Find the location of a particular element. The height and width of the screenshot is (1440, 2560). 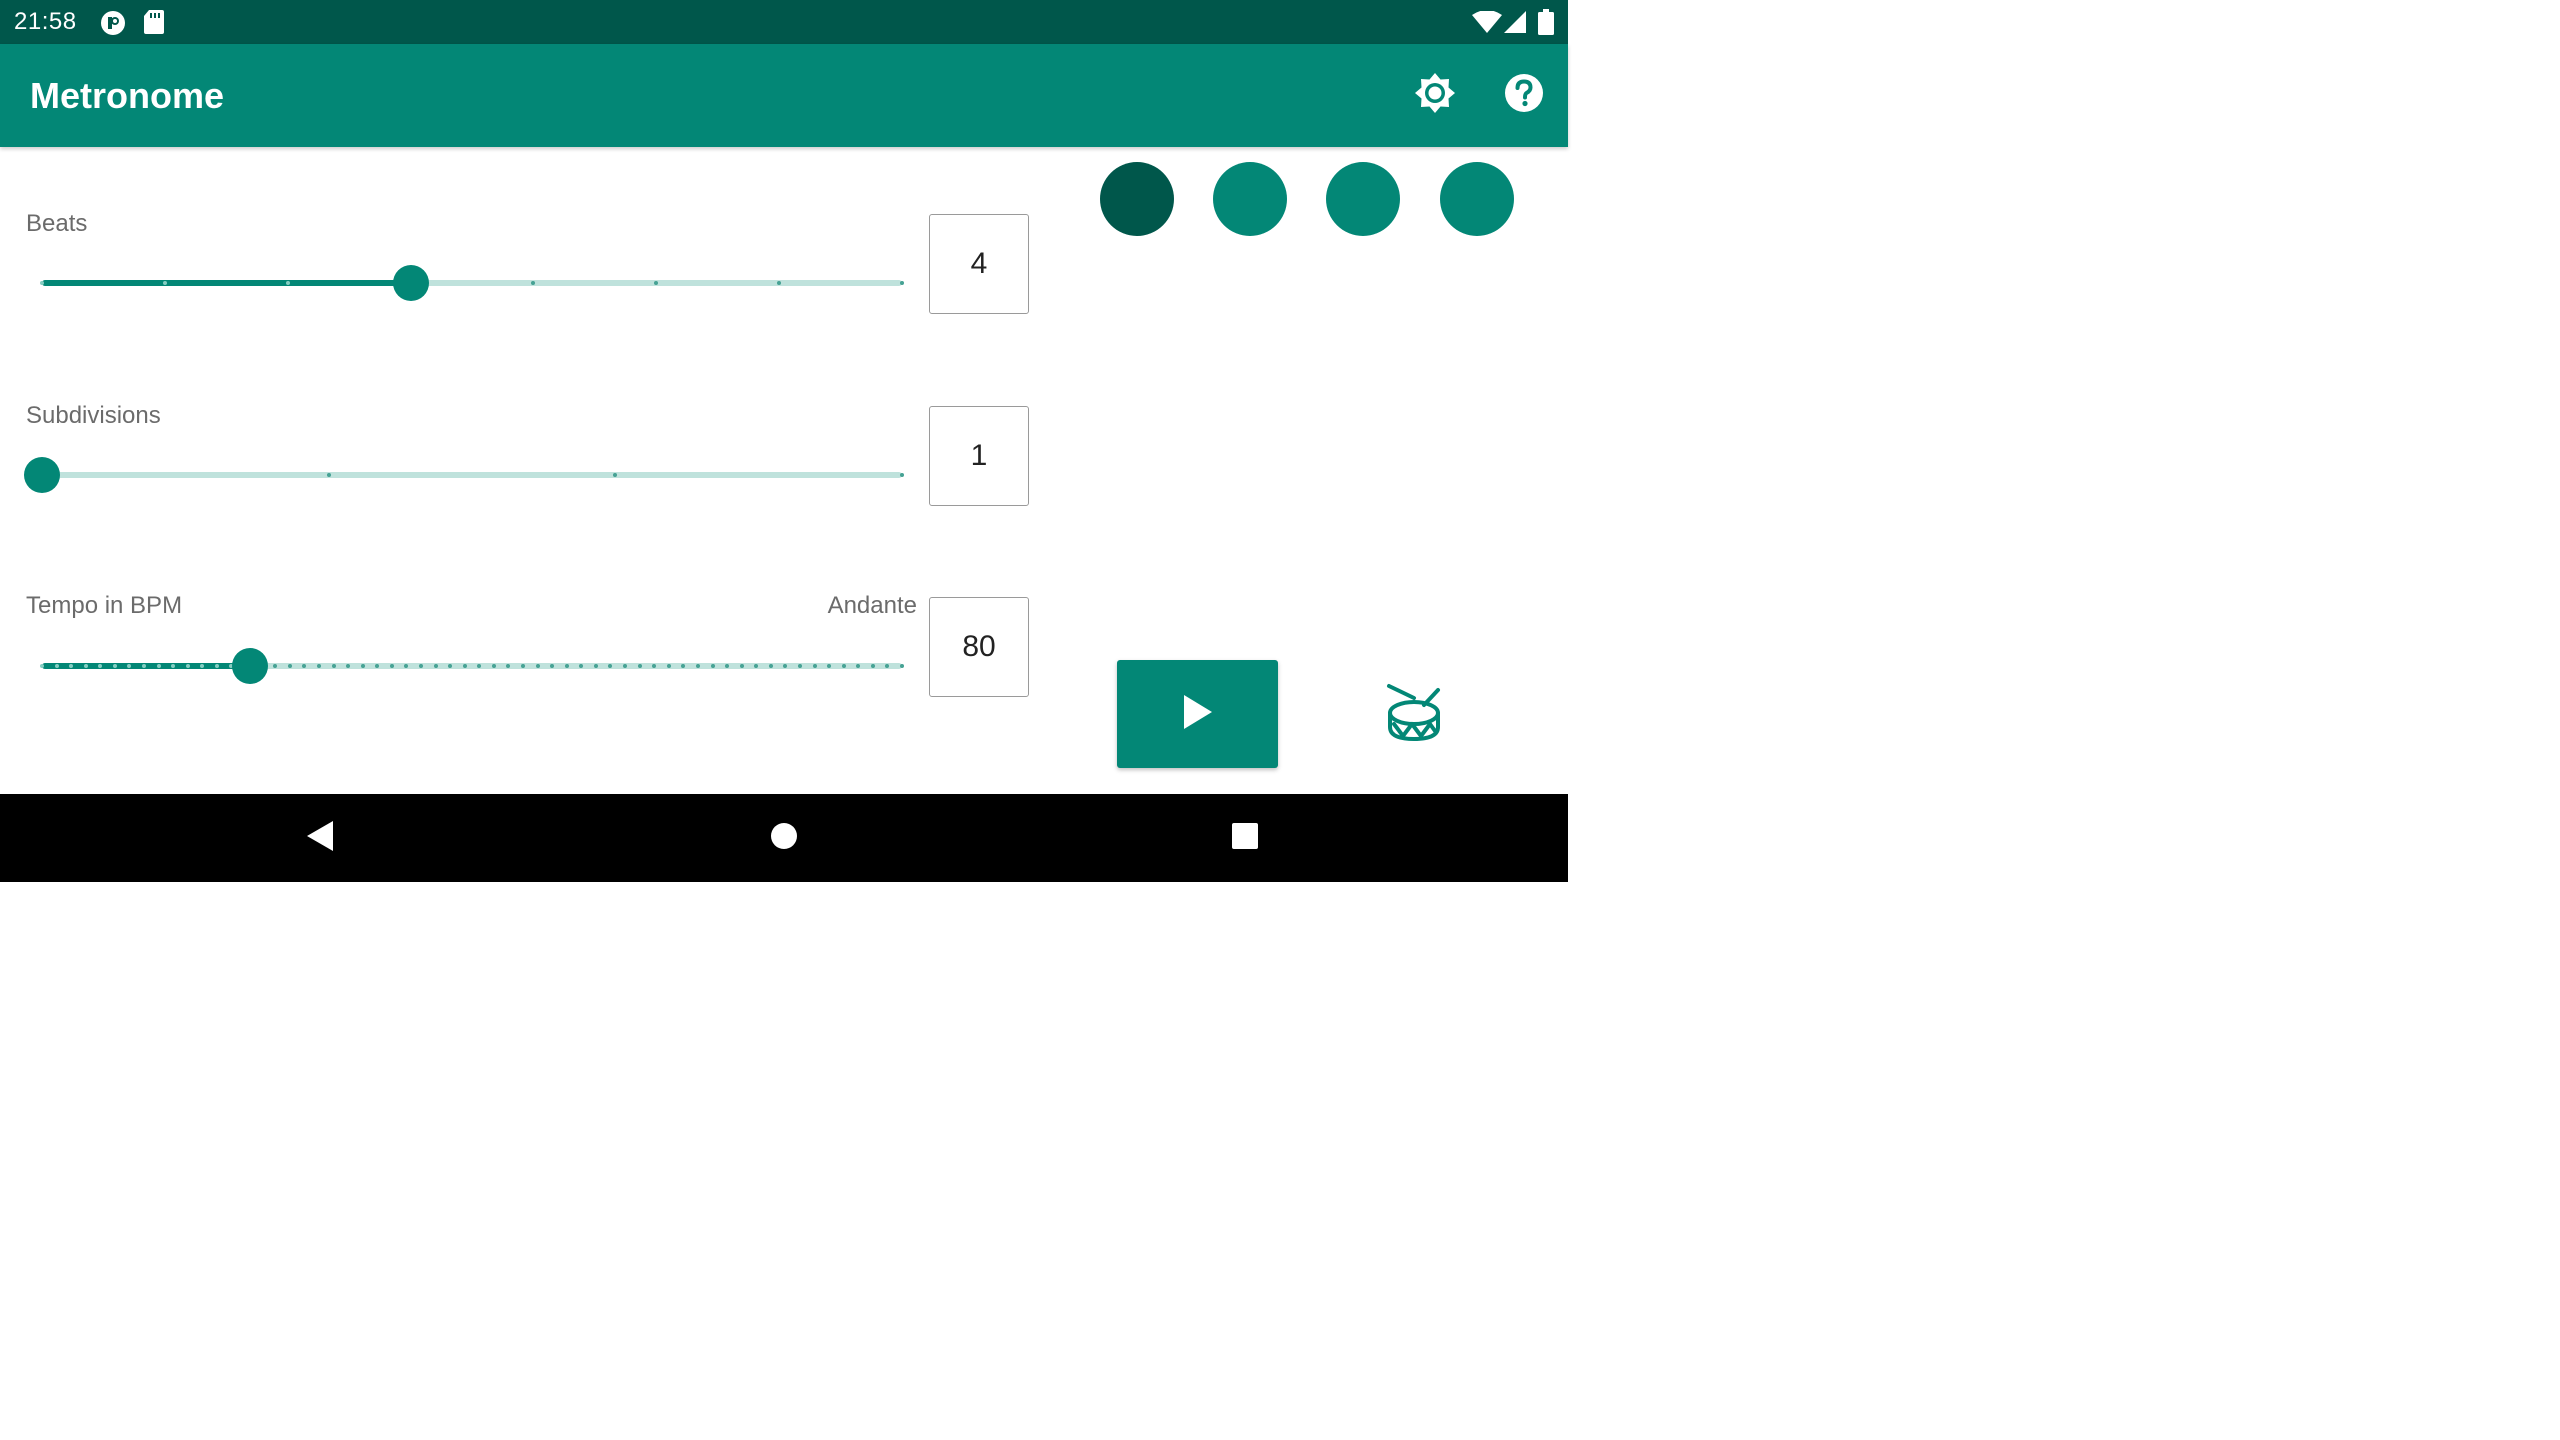

tempo-value-input: 80 is located at coordinates (979, 647).